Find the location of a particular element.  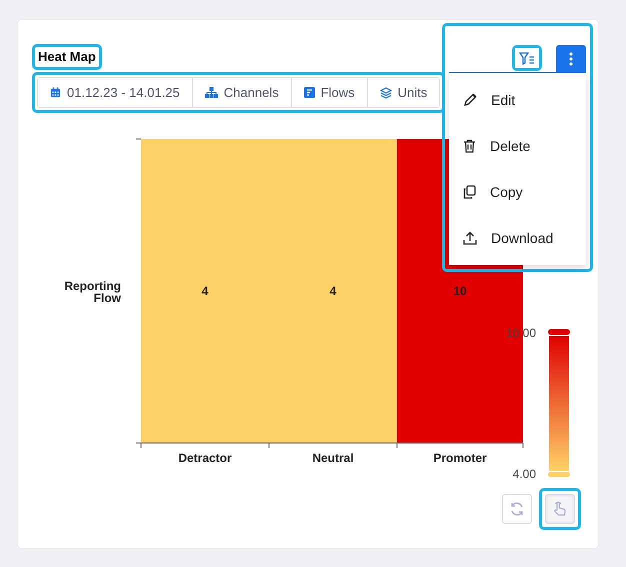

calendar-icon is located at coordinates (55, 92).